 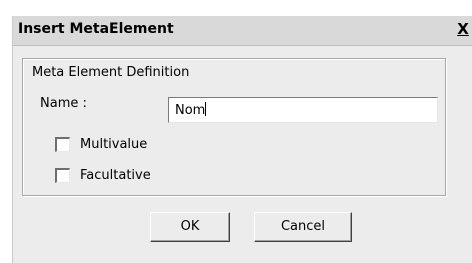 I want to click on name-input: Nom, so click(x=303, y=110).